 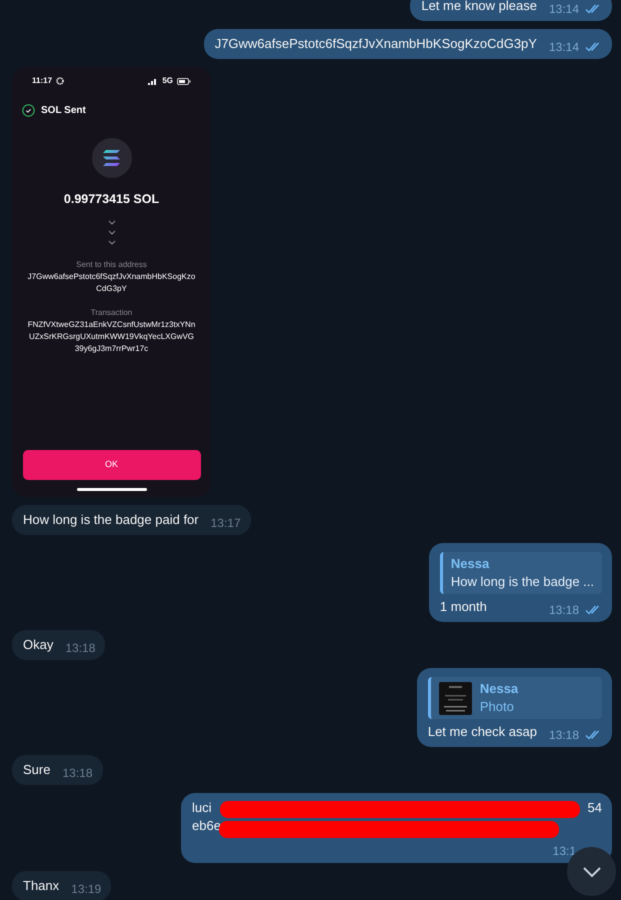 I want to click on check-circle-icon, so click(x=28, y=110).